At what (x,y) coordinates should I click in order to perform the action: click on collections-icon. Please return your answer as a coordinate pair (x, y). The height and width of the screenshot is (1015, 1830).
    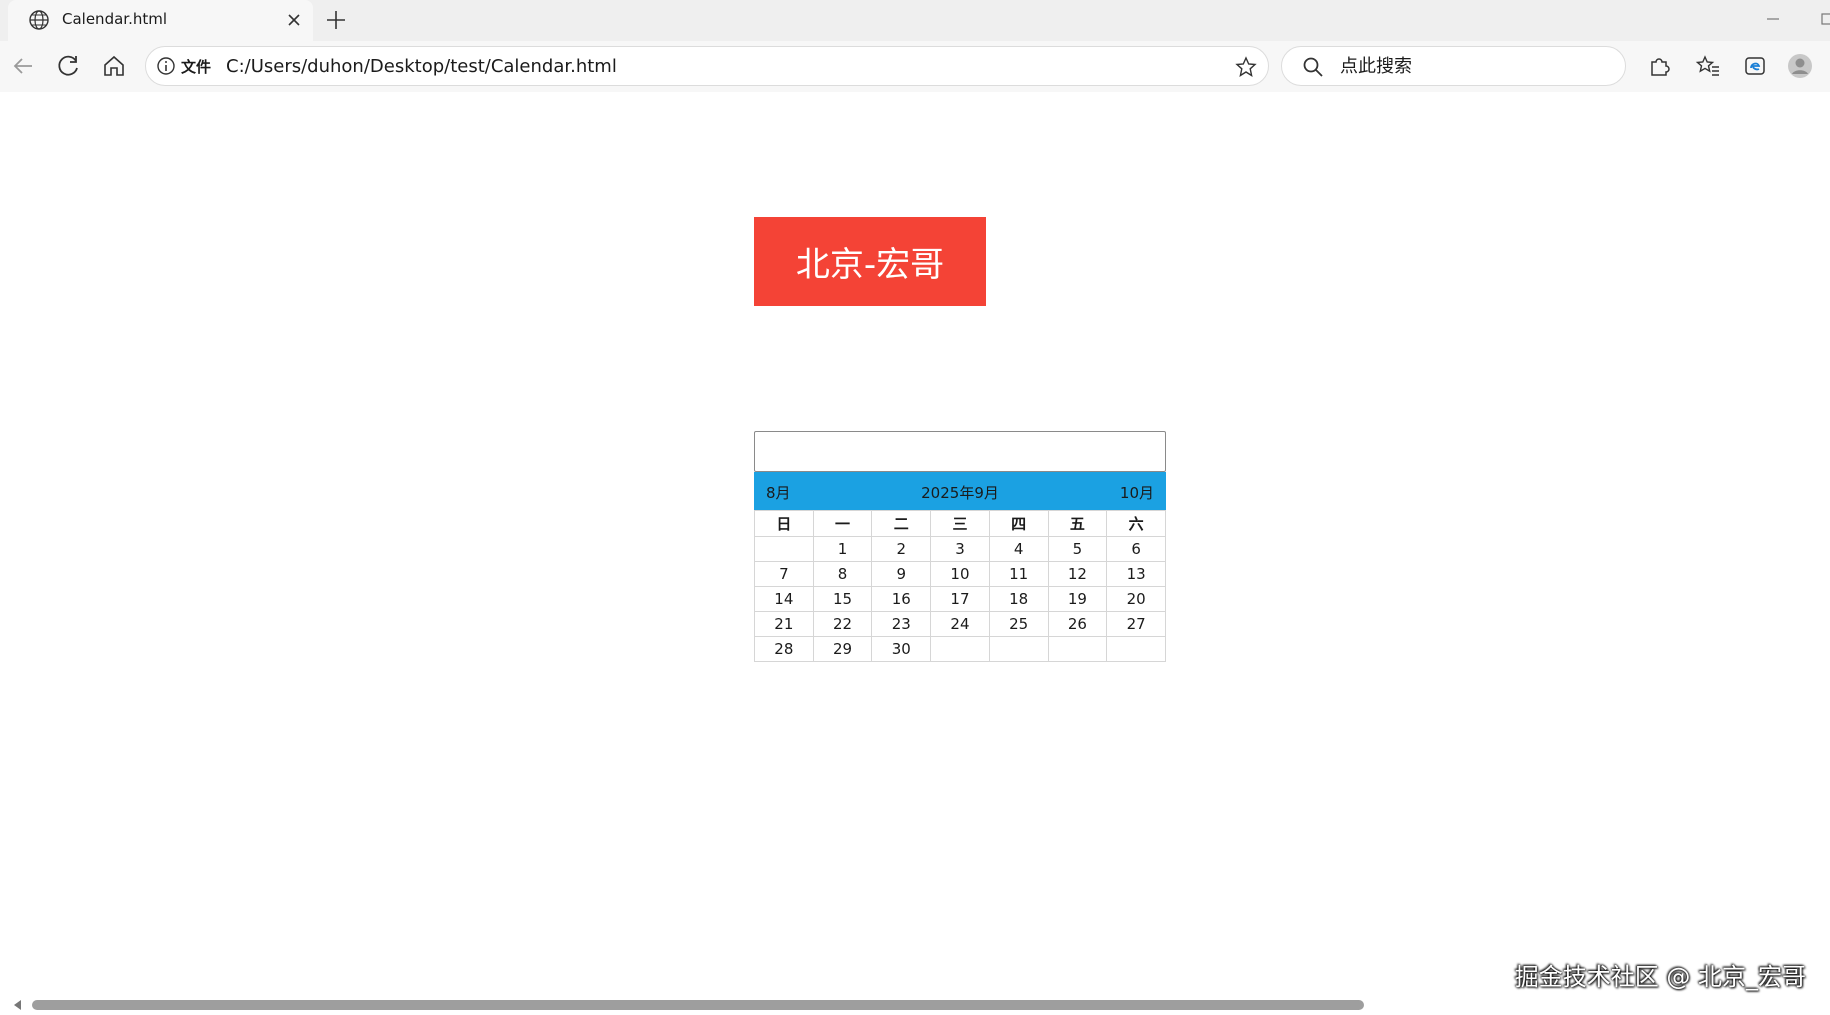
    Looking at the image, I should click on (1755, 66).